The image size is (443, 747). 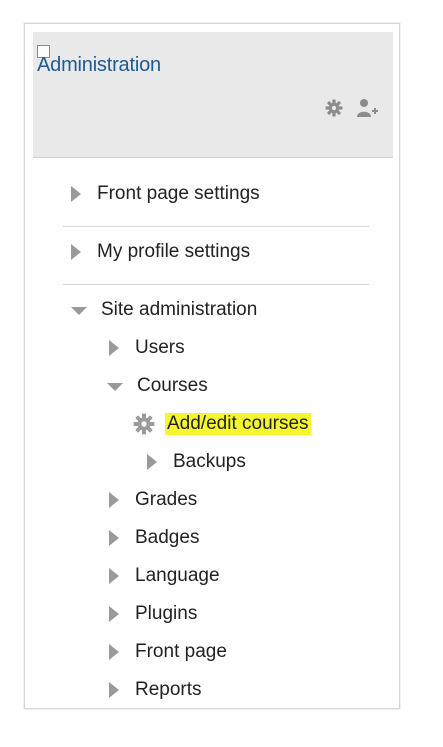 What do you see at coordinates (172, 385) in the screenshot?
I see `nav-item-label: Courses` at bounding box center [172, 385].